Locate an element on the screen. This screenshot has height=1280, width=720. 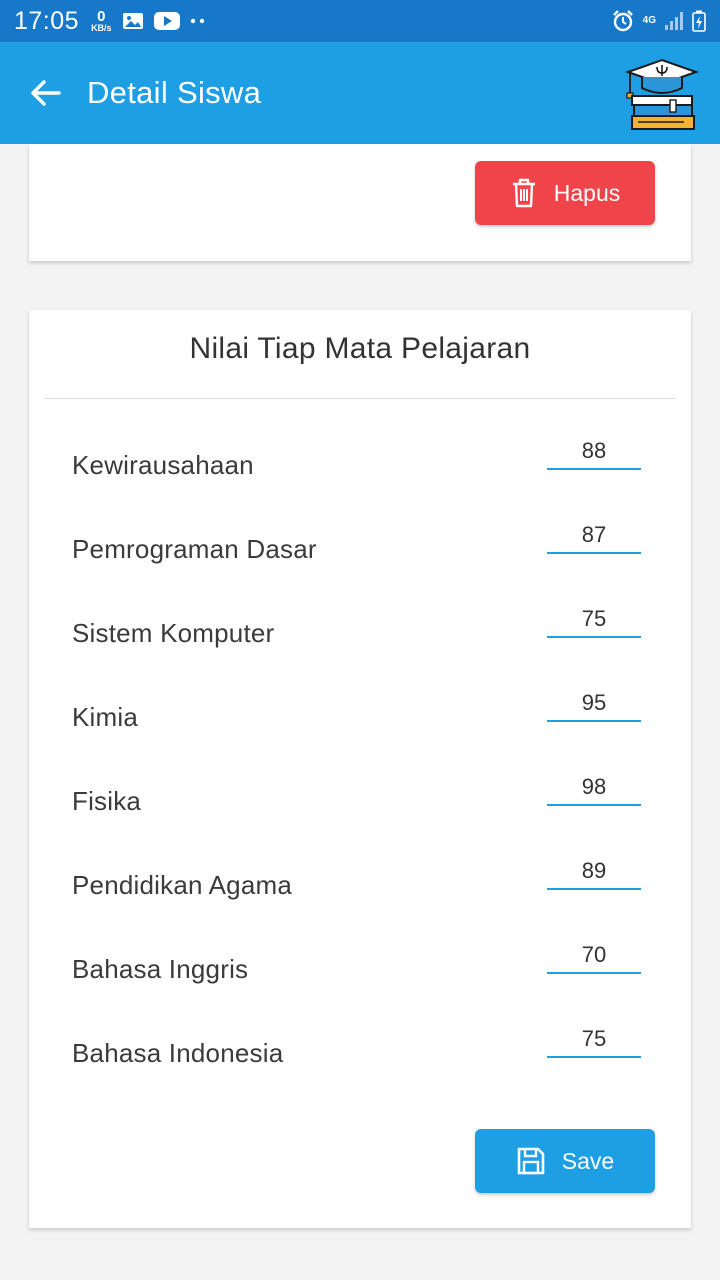
grade-row: Kewirausahaan is located at coordinates (360, 470).